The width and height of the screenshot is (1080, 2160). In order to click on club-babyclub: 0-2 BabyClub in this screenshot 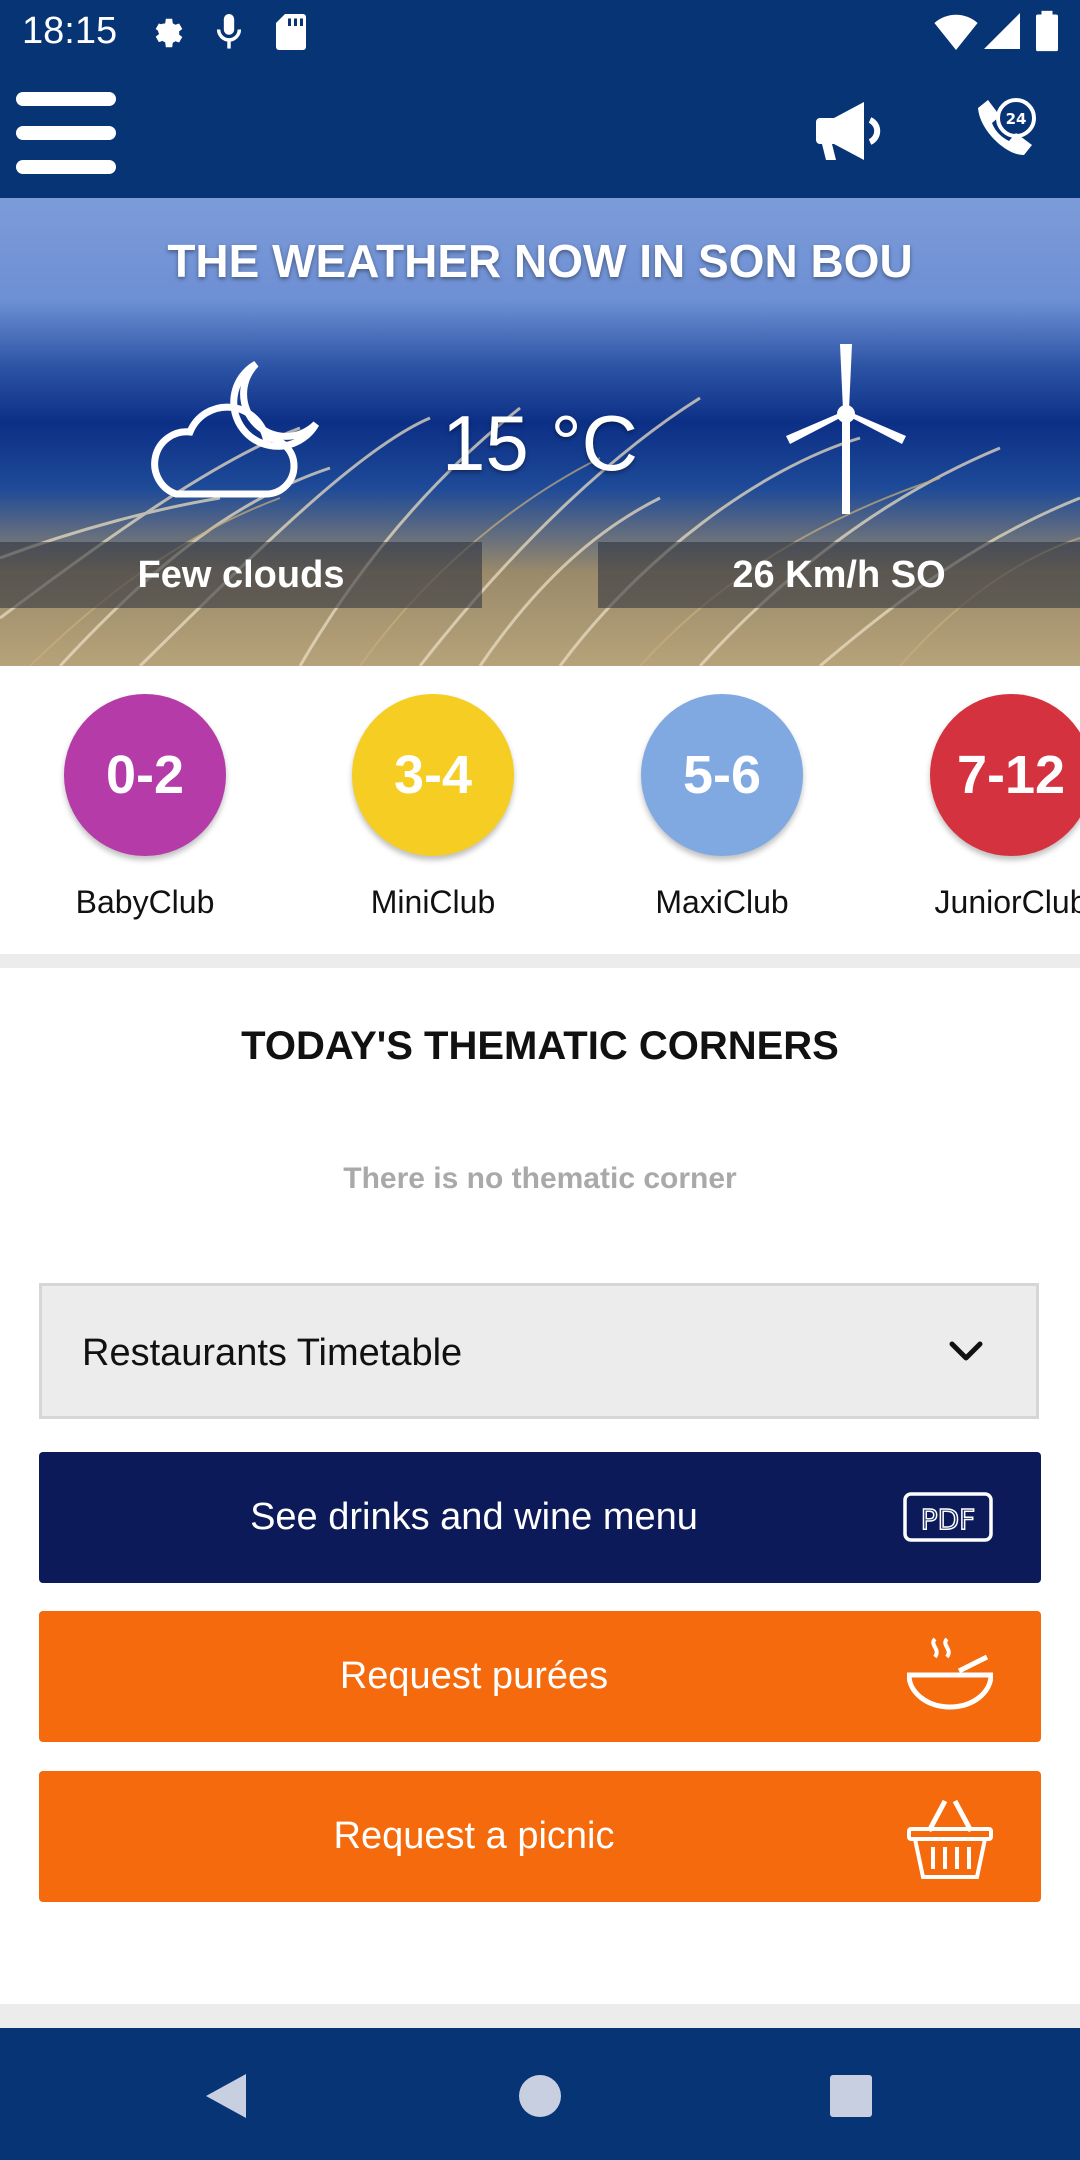, I will do `click(145, 807)`.